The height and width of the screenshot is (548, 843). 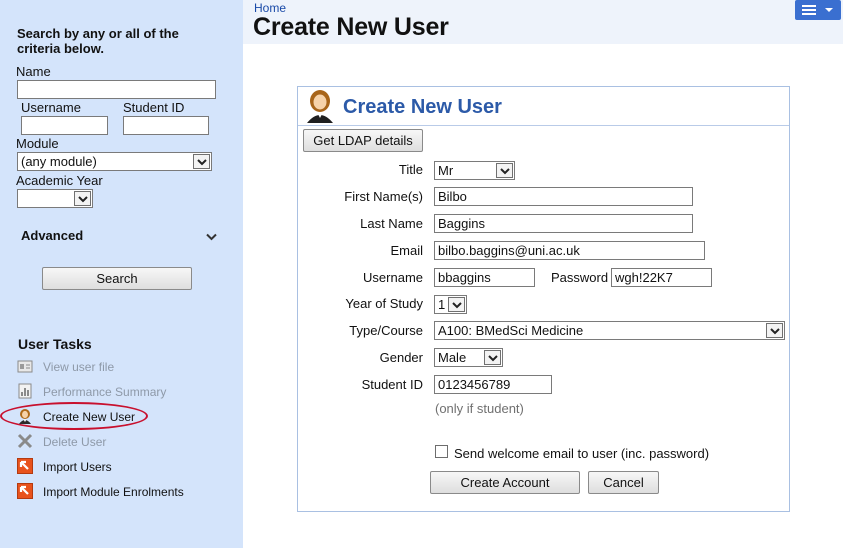 I want to click on user-file-icon, so click(x=25, y=366).